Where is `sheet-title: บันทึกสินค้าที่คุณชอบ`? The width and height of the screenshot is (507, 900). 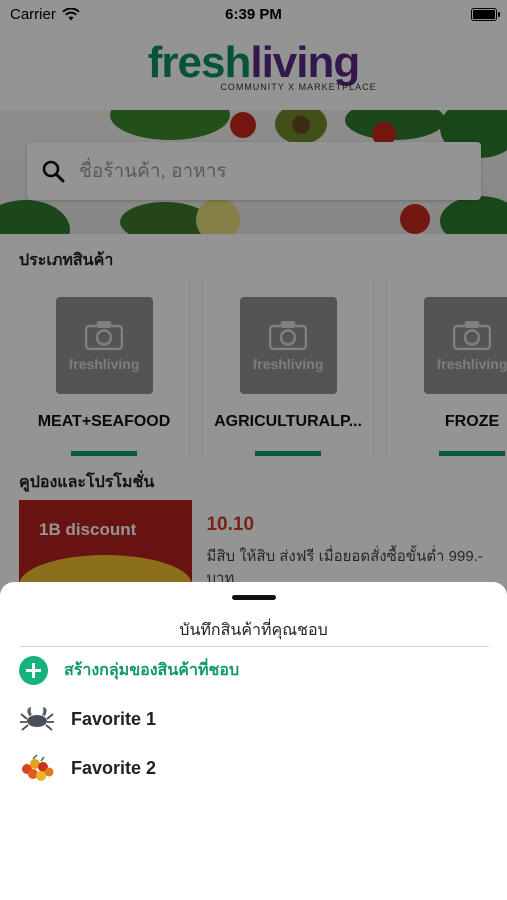
sheet-title: บันทึกสินค้าที่คุณชอบ is located at coordinates (253, 630).